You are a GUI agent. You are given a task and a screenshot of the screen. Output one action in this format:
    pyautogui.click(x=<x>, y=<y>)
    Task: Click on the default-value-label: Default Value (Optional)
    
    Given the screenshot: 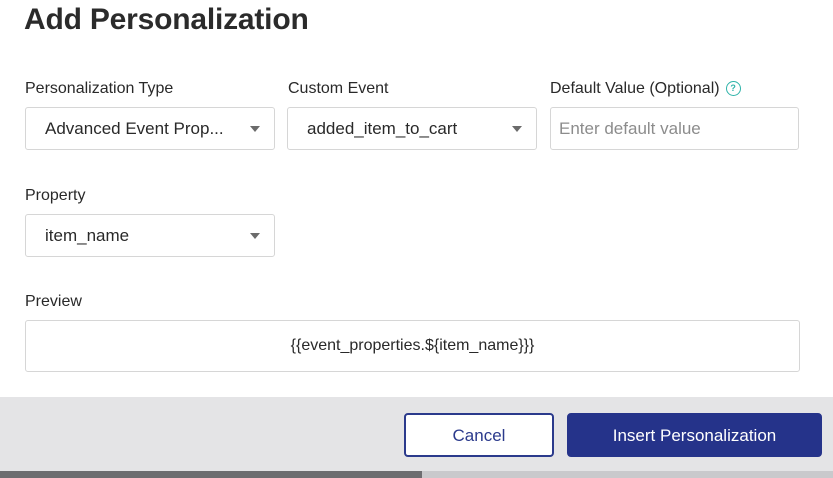 What is the action you would take?
    pyautogui.click(x=635, y=88)
    